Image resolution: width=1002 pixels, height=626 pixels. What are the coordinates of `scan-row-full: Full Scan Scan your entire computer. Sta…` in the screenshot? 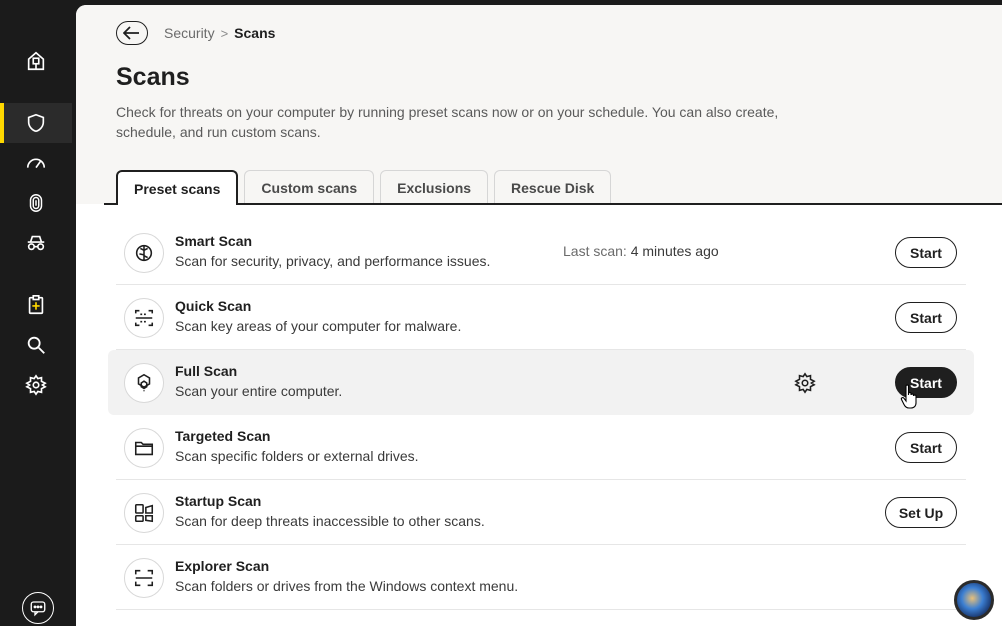 It's located at (541, 382).